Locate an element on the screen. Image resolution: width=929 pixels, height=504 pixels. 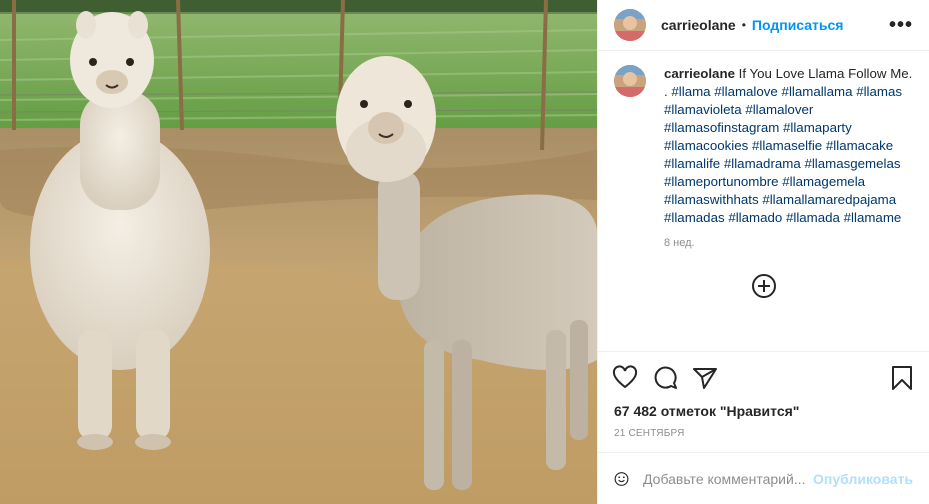
header-username: carrieolane is located at coordinates (698, 25).